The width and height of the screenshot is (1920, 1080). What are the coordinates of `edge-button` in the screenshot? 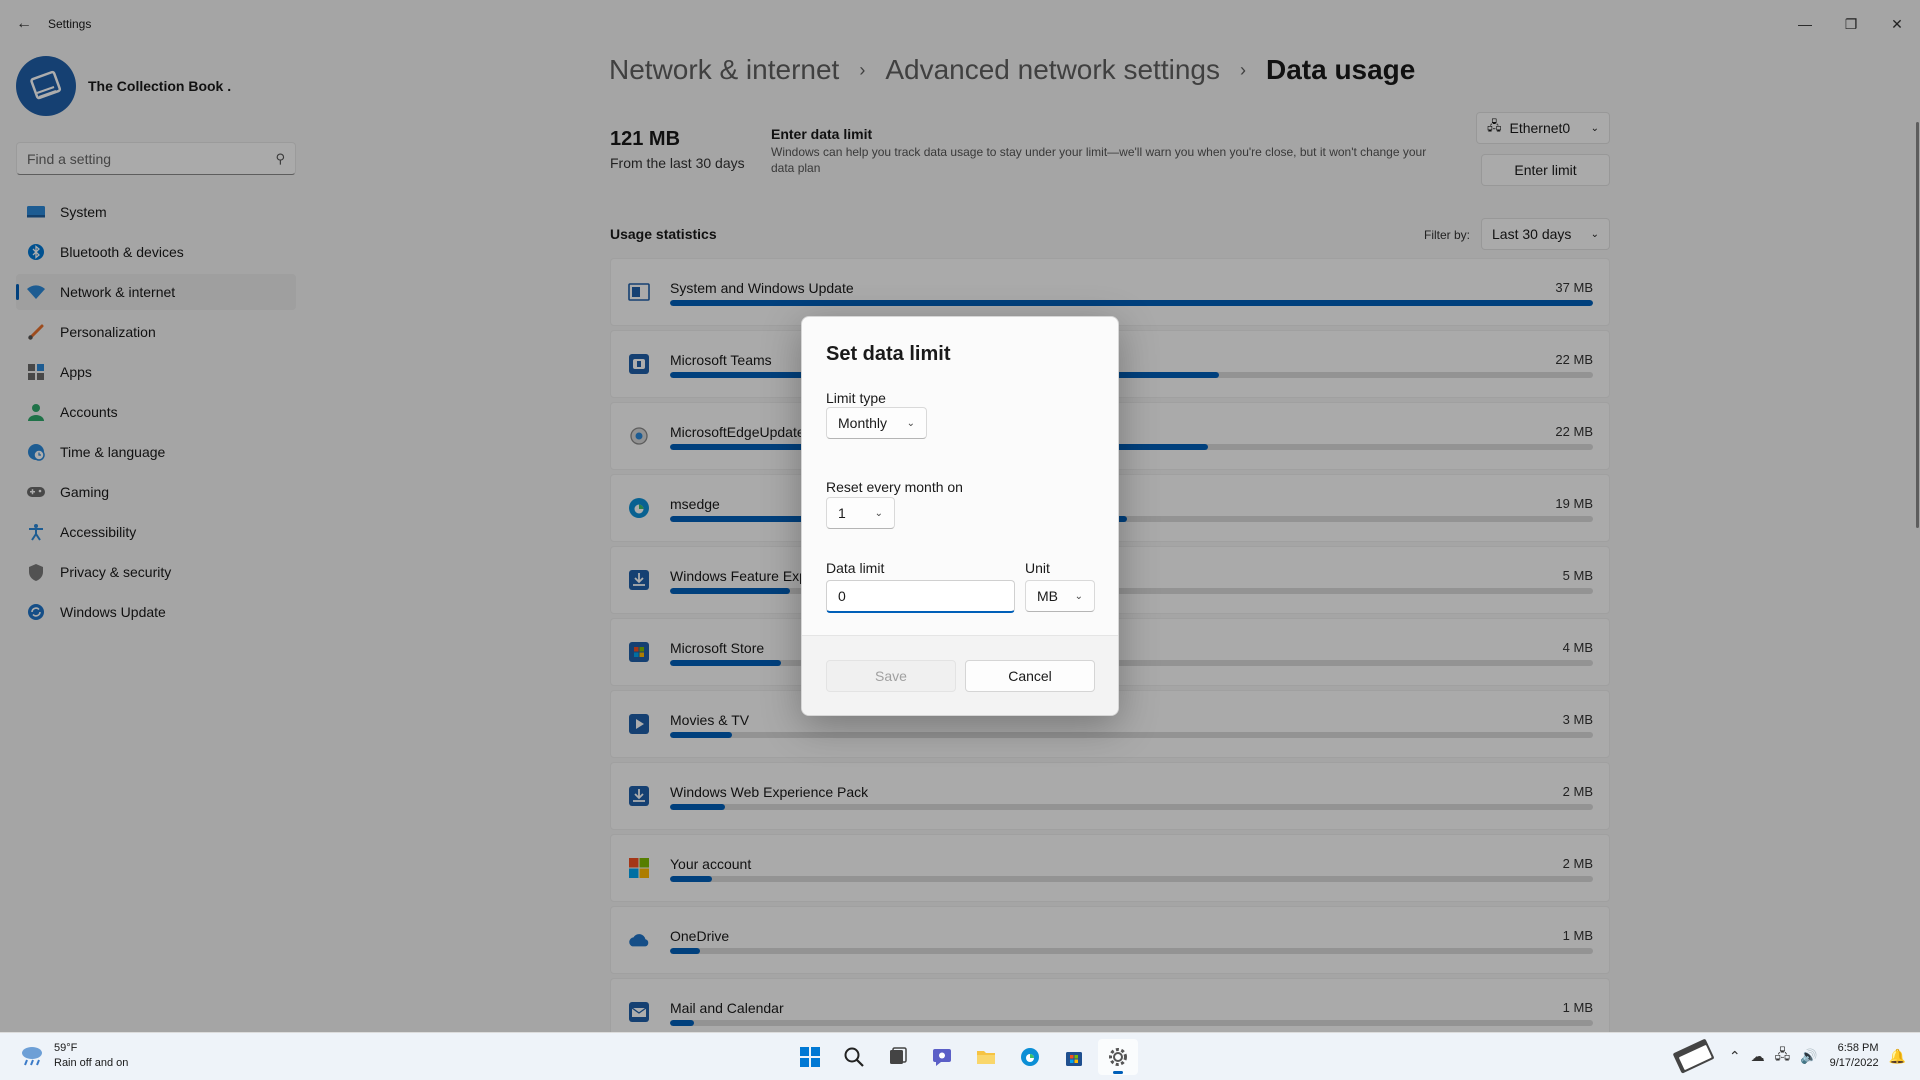 It's located at (1030, 1057).